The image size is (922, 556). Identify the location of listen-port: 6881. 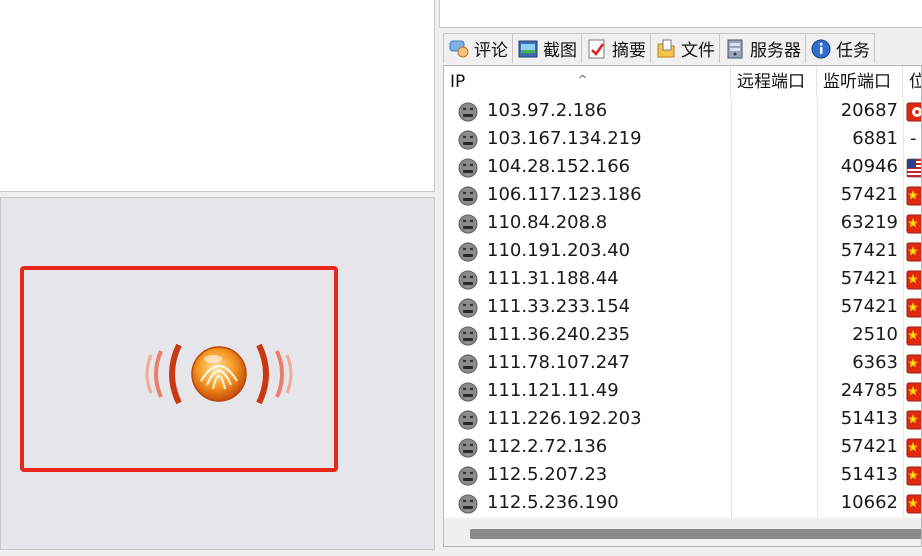
(875, 138).